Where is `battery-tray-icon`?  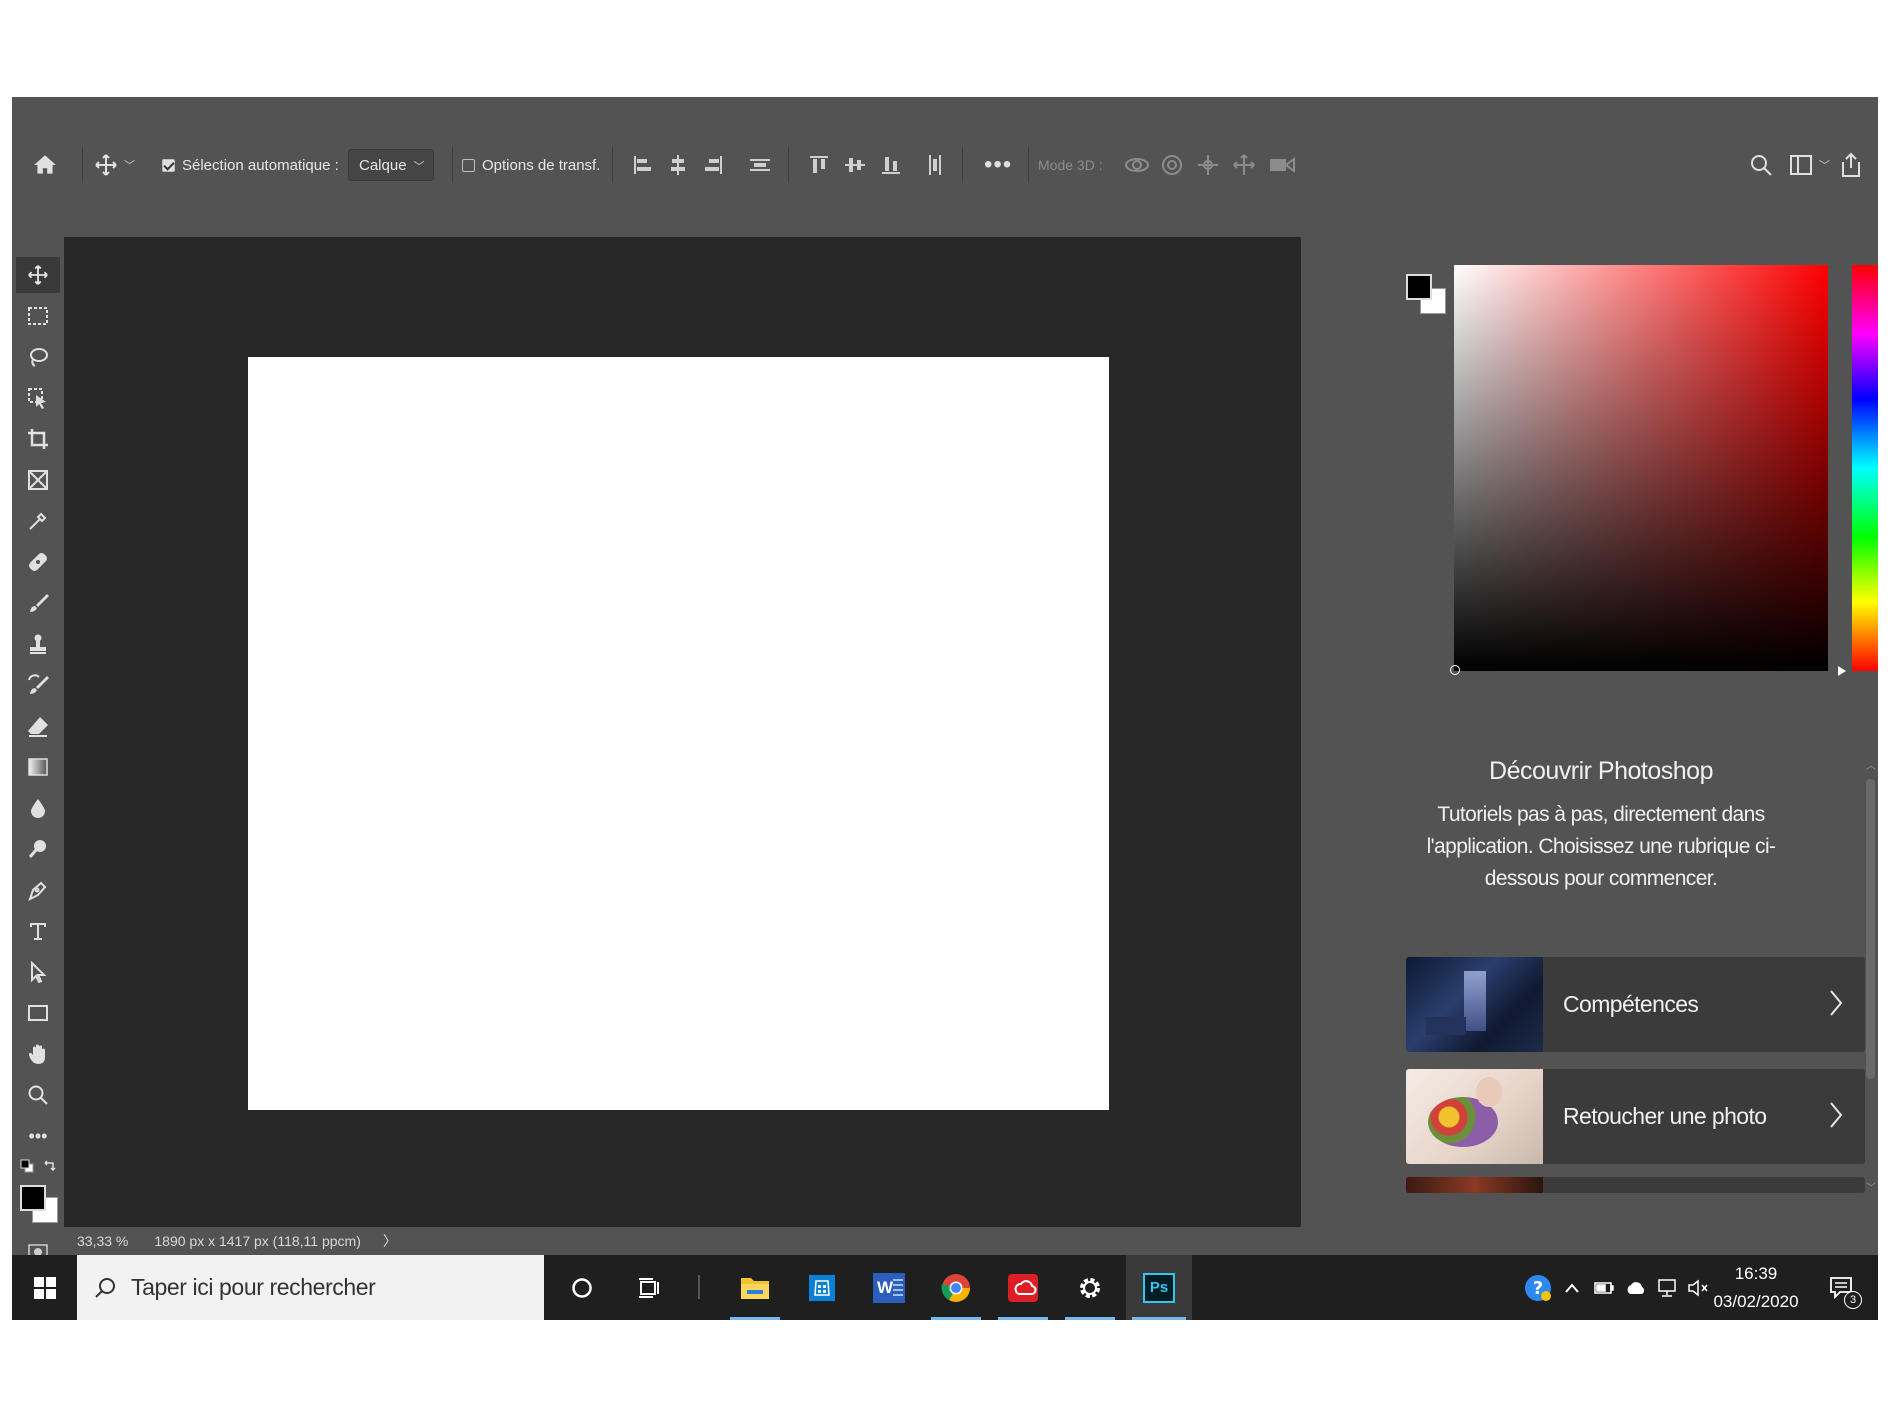 battery-tray-icon is located at coordinates (1604, 1287).